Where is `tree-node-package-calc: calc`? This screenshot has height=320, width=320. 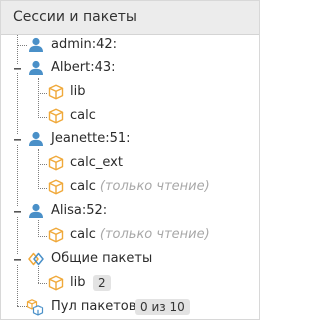 tree-node-package-calc: calc is located at coordinates (130, 116).